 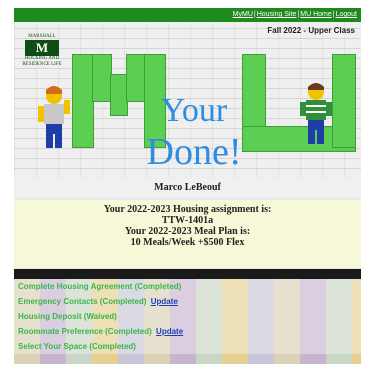 I want to click on update-roommate-preference-link: Update, so click(x=169, y=331).